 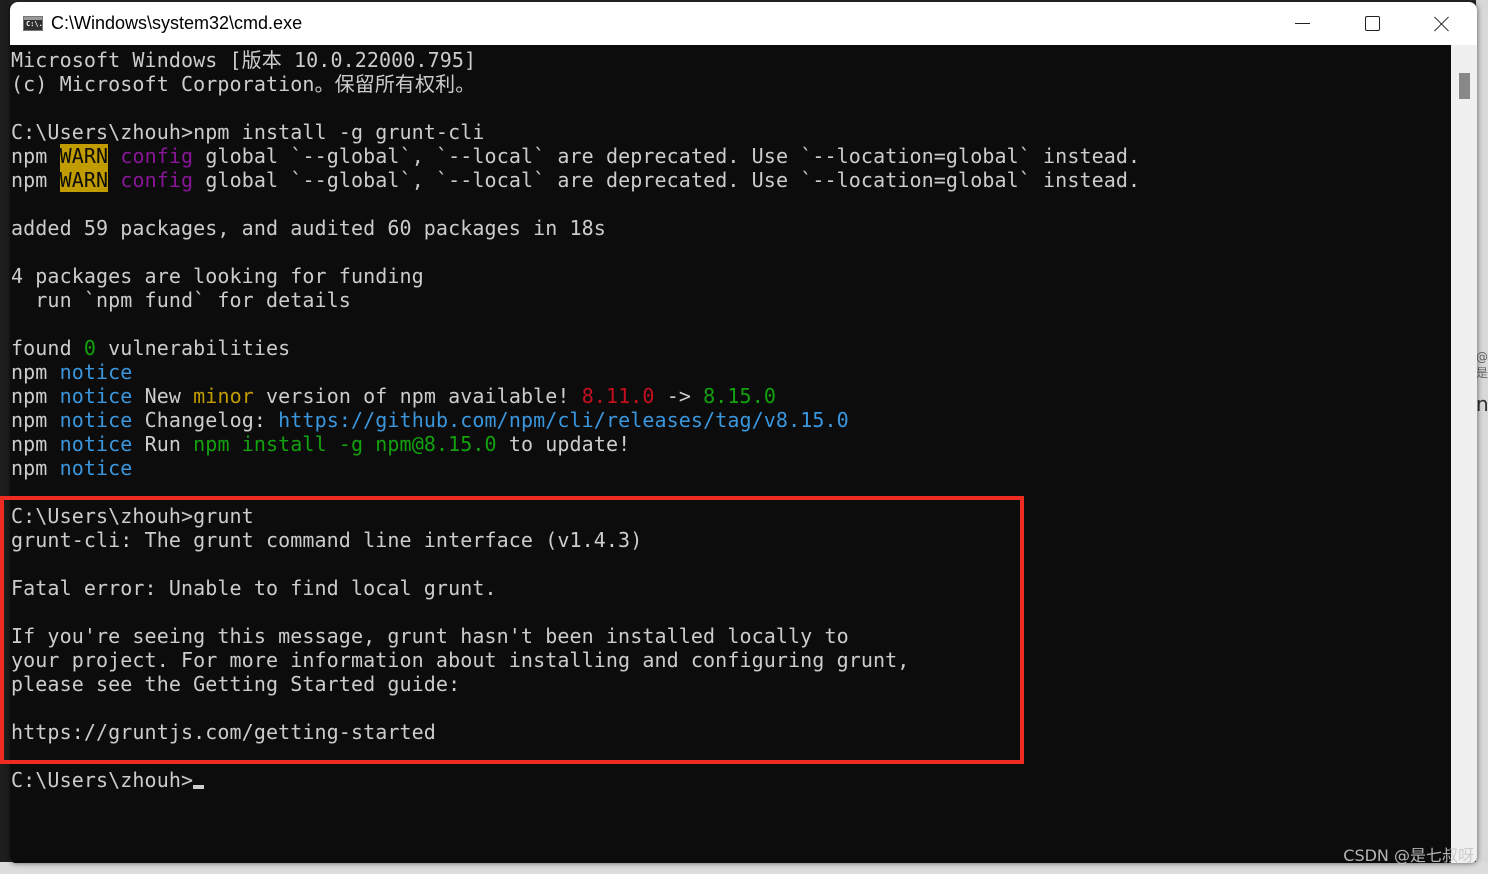 What do you see at coordinates (90, 348) in the screenshot?
I see `console-text-green: 0` at bounding box center [90, 348].